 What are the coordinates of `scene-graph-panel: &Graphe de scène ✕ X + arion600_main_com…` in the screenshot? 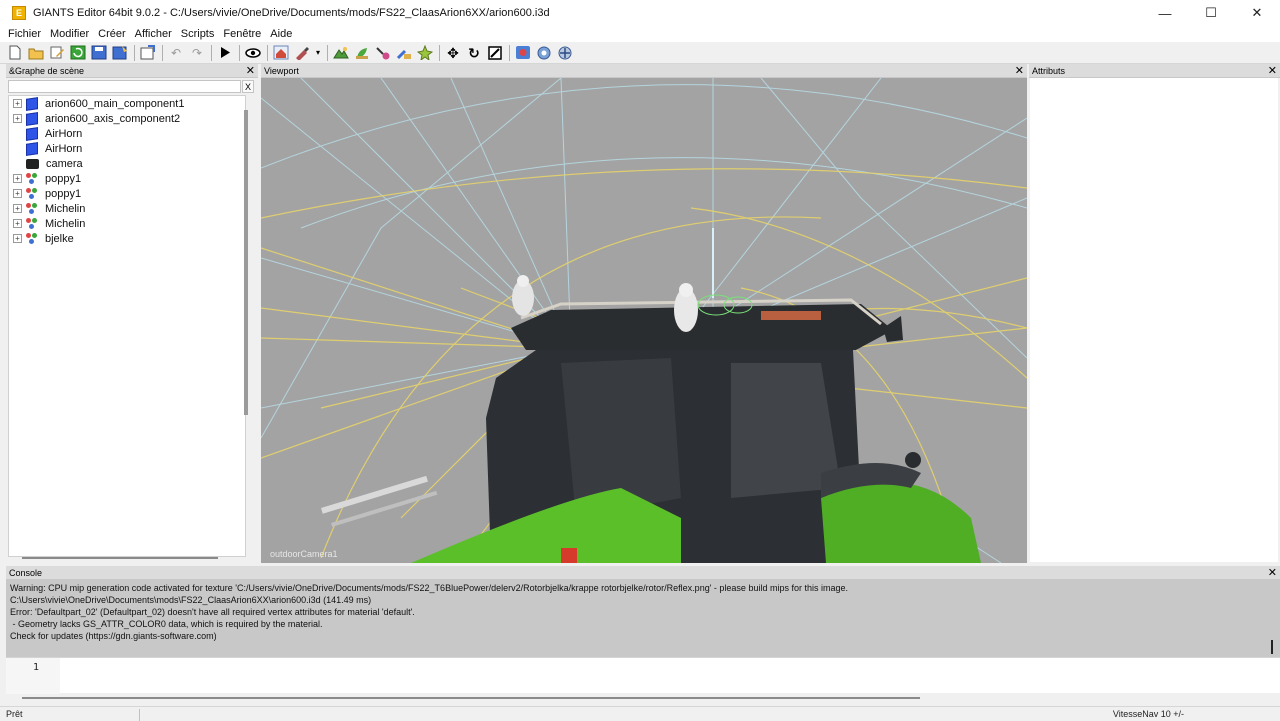 It's located at (132, 313).